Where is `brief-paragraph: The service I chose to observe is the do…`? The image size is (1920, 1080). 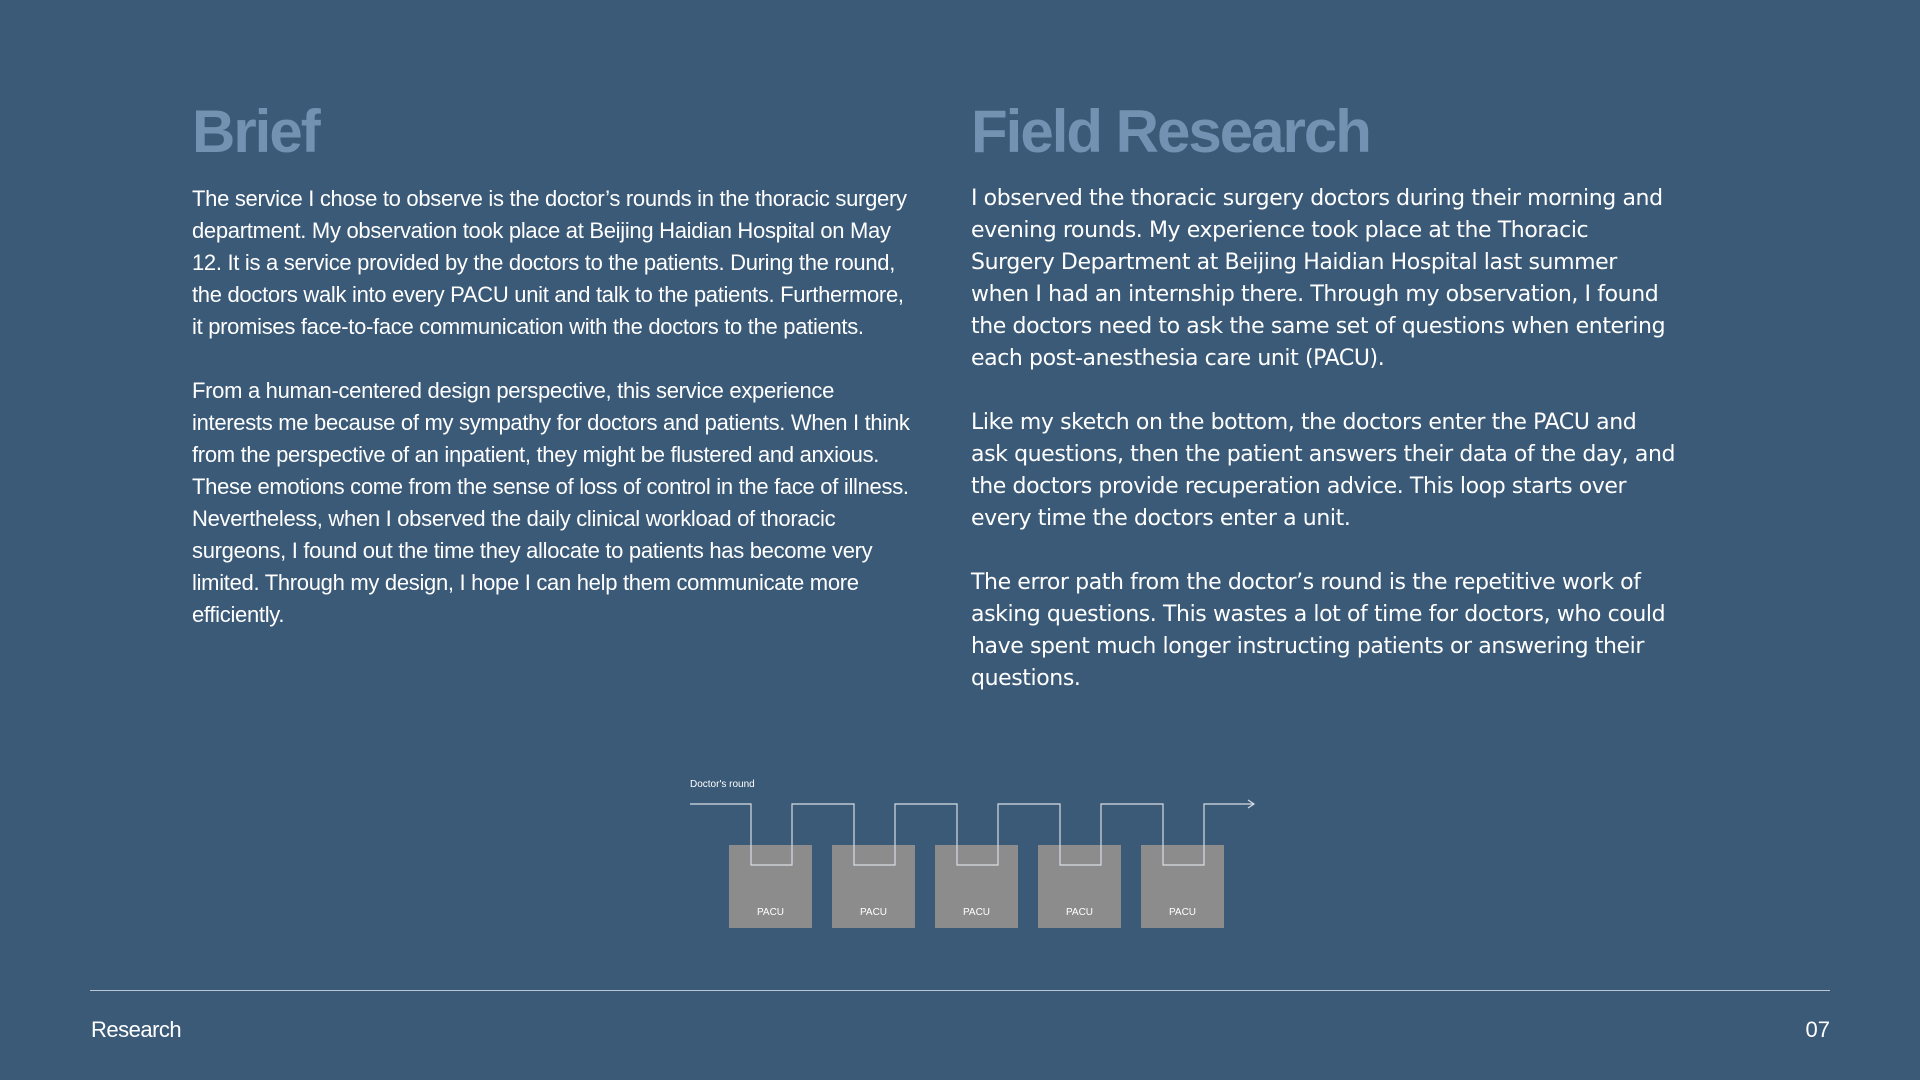
brief-paragraph: The service I chose to observe is the do… is located at coordinates (549, 262).